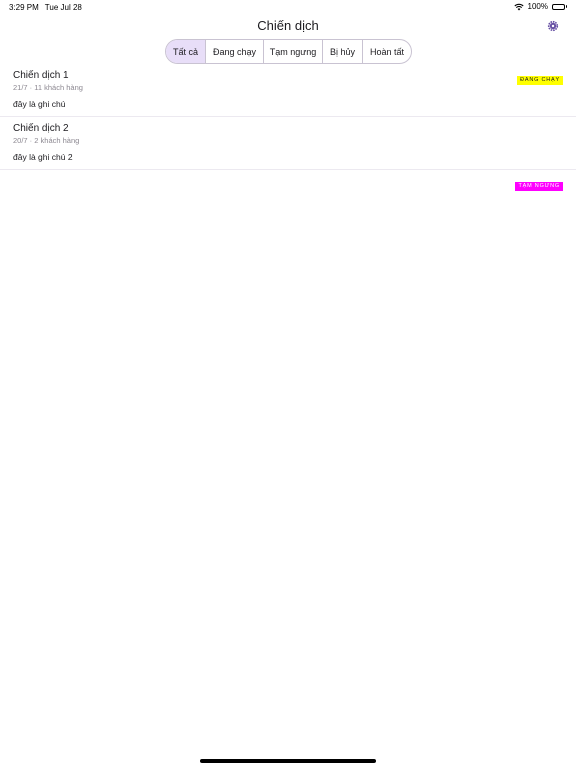 The width and height of the screenshot is (576, 768). I want to click on status-time: 3:29 PM, so click(24, 7).